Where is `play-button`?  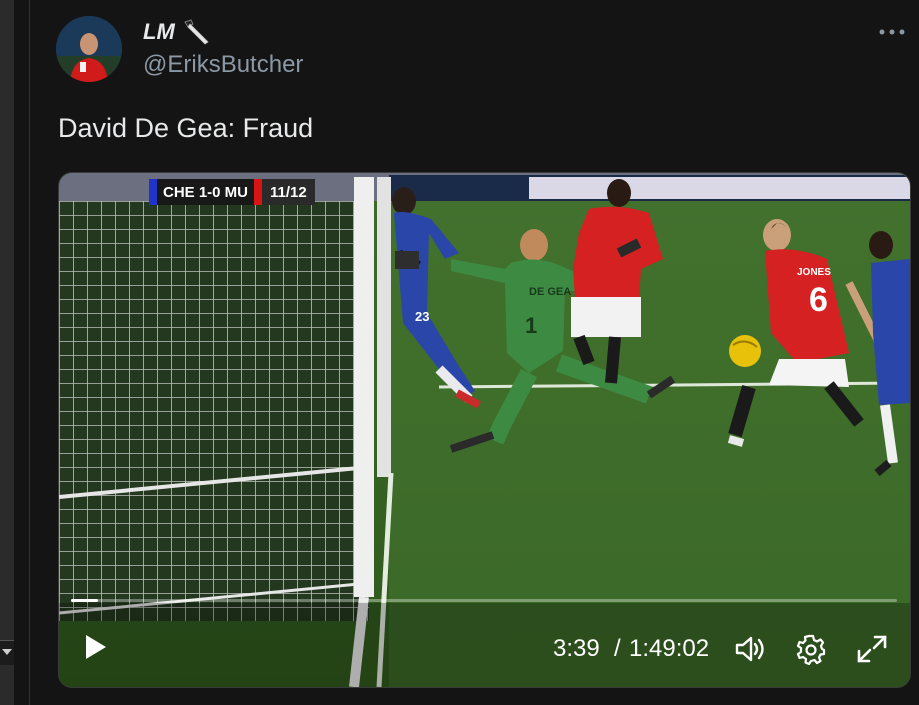 play-button is located at coordinates (95, 647).